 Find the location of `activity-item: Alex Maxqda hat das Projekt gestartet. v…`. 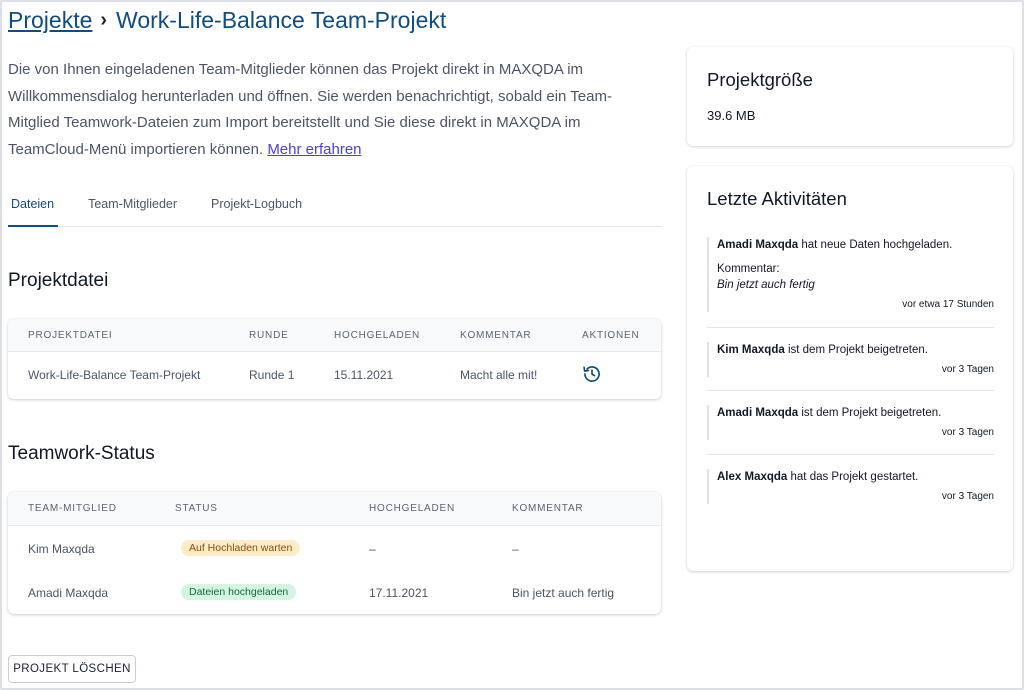

activity-item: Alex Maxqda hat das Projekt gestartet. v… is located at coordinates (850, 486).